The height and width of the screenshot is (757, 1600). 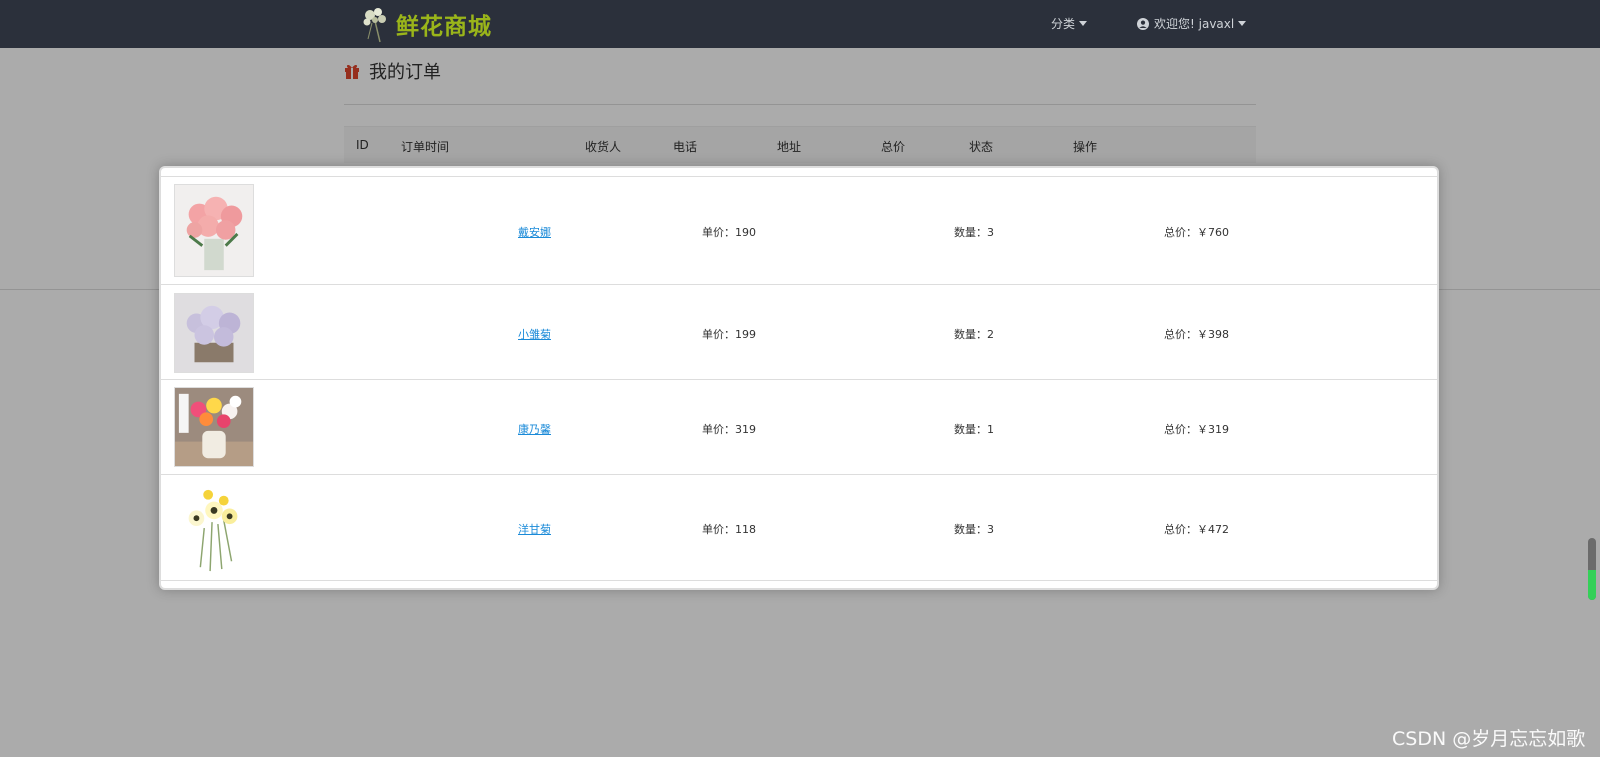 I want to click on order-item-row: 小雏菊 单价：199 数量：2 总价：￥398, so click(x=799, y=331).